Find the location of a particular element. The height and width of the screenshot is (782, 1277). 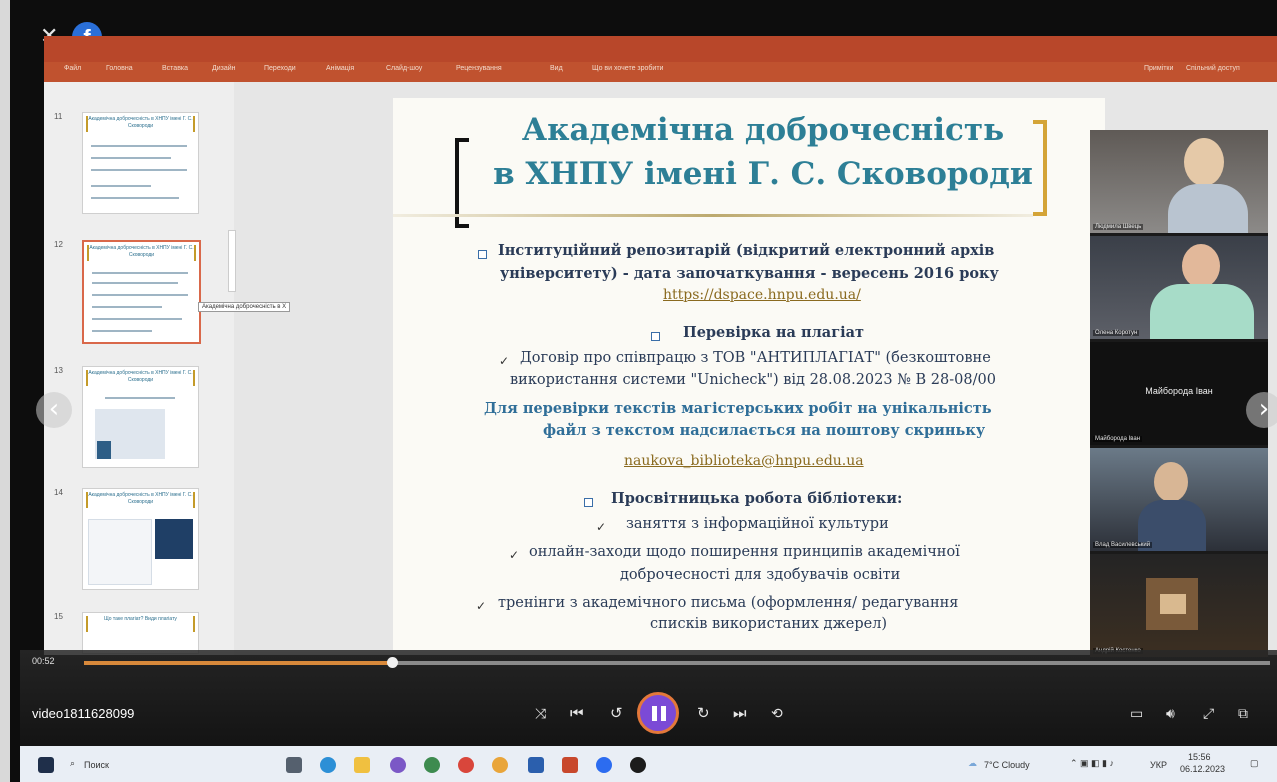

previous-slide-arrow-icon: ‹ is located at coordinates (54, 410).